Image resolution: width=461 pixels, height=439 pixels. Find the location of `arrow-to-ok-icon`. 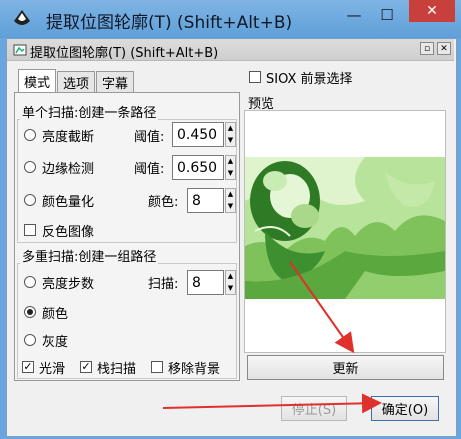

arrow-to-ok-icon is located at coordinates (272, 403).